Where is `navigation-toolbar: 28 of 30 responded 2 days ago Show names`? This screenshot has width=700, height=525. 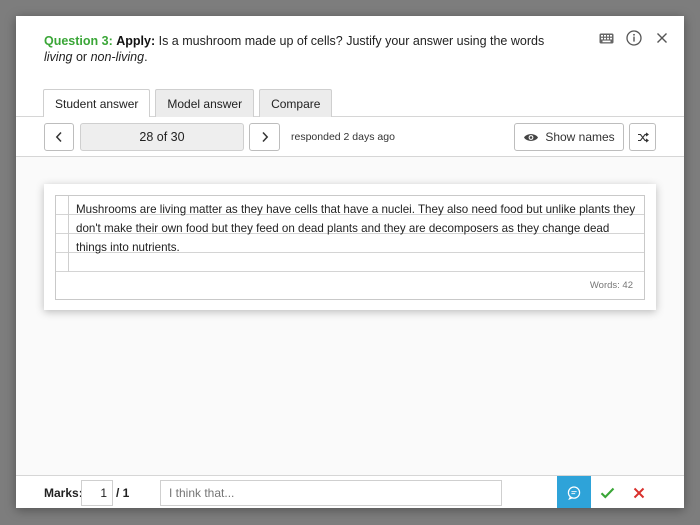 navigation-toolbar: 28 of 30 responded 2 days ago Show names is located at coordinates (350, 137).